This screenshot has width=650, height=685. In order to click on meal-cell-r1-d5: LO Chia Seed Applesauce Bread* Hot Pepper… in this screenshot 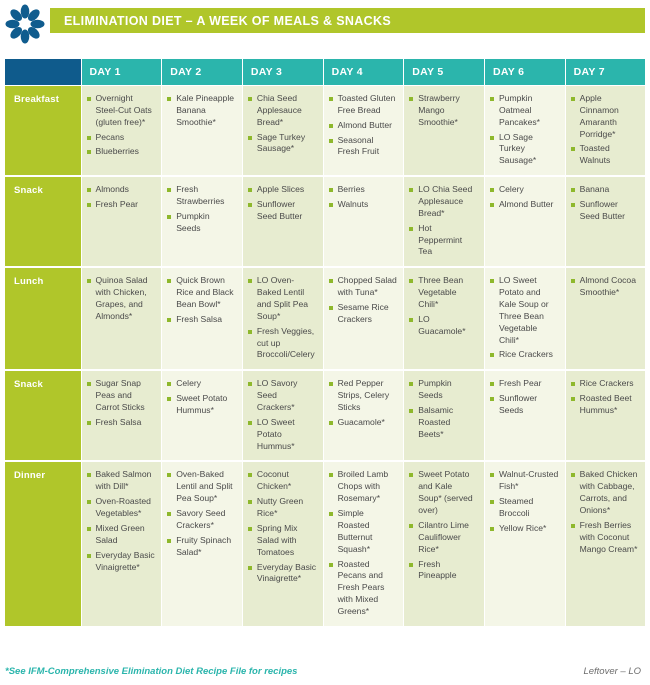, I will do `click(444, 222)`.